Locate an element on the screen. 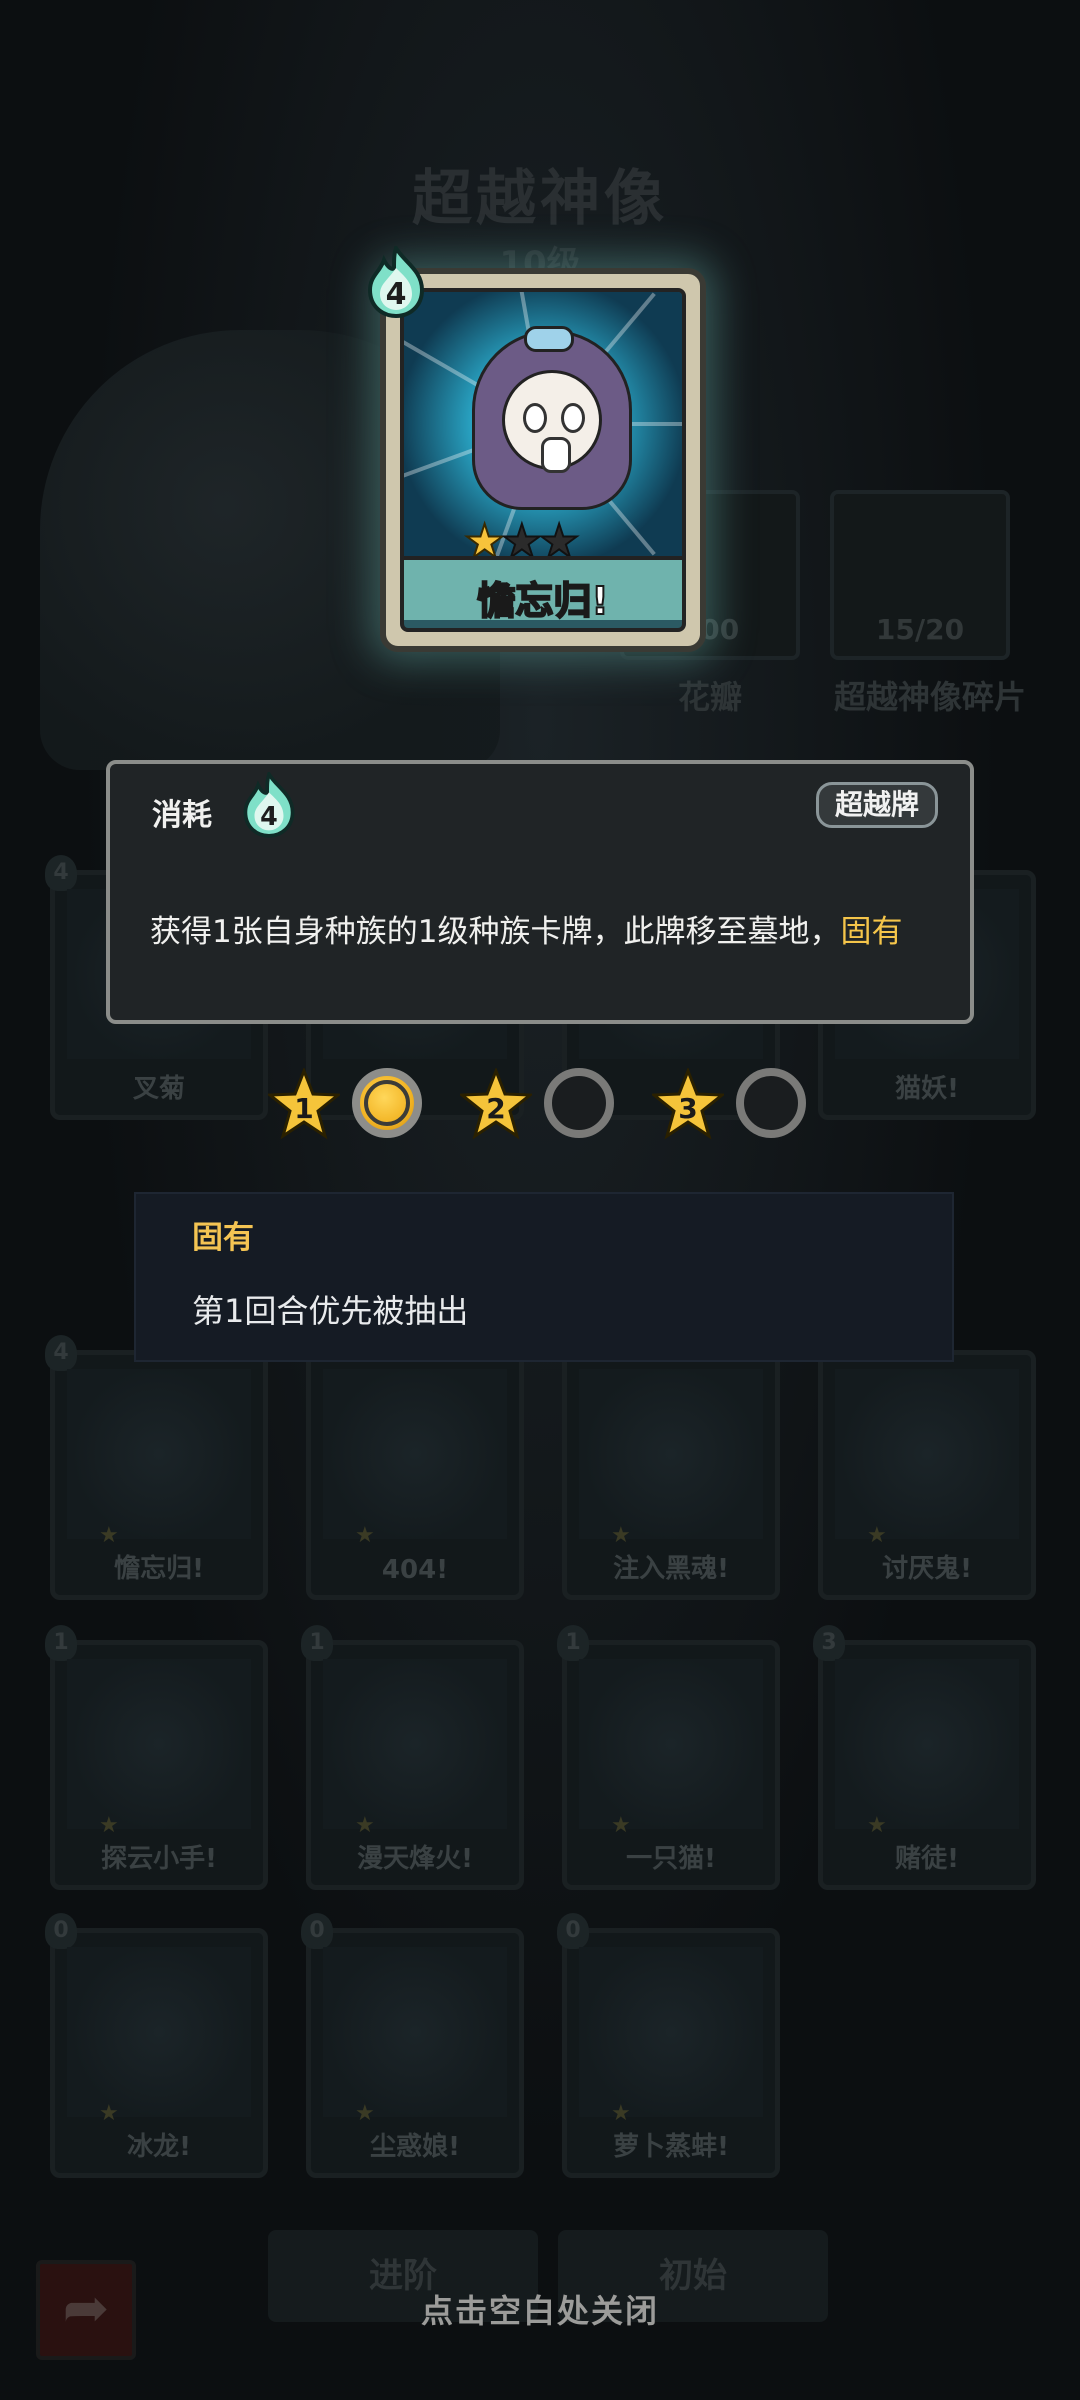 The width and height of the screenshot is (1080, 2400). card-info-panel: 消耗 4 超越牌 获得1张自身种族的1级种族卡牌，此牌移至墓地，固有 is located at coordinates (540, 892).